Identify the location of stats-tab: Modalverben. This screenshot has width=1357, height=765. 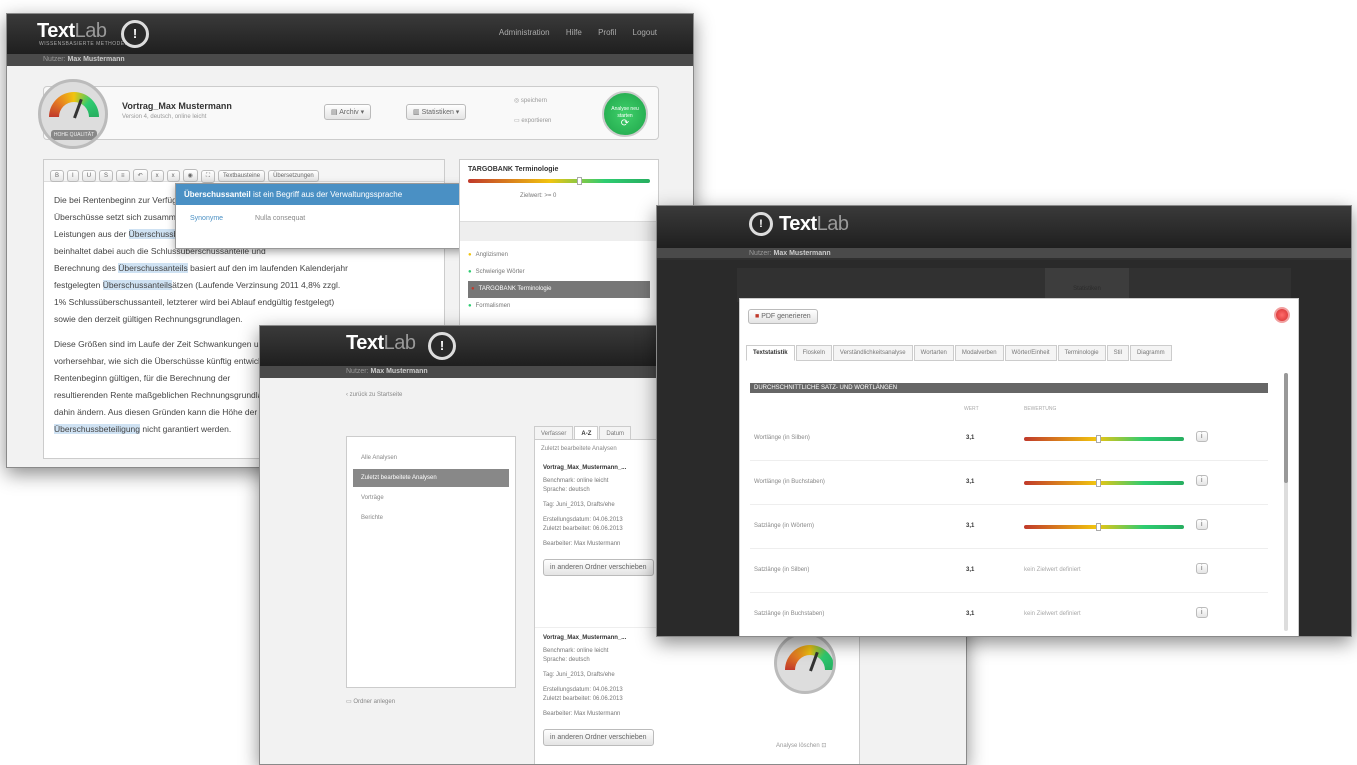
(979, 353).